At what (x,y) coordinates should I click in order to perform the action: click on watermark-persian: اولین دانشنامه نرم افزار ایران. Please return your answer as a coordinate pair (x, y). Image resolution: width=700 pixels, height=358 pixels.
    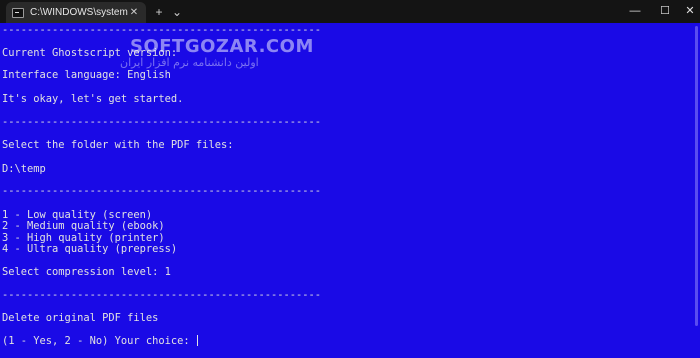
    Looking at the image, I should click on (189, 62).